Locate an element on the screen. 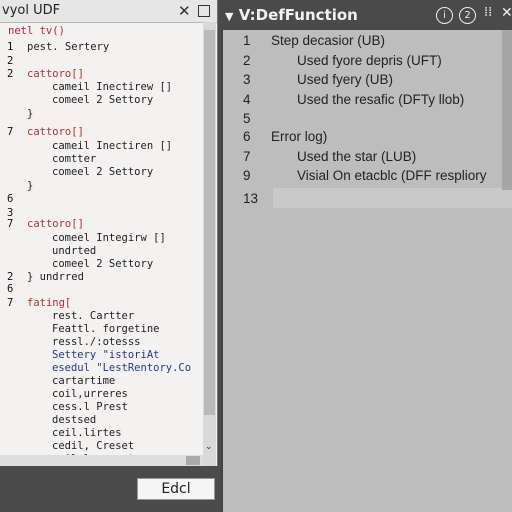  function-title-bar: ▼ V:DefFunction i 2 ⁞⁞ ✕ is located at coordinates (366, 15).